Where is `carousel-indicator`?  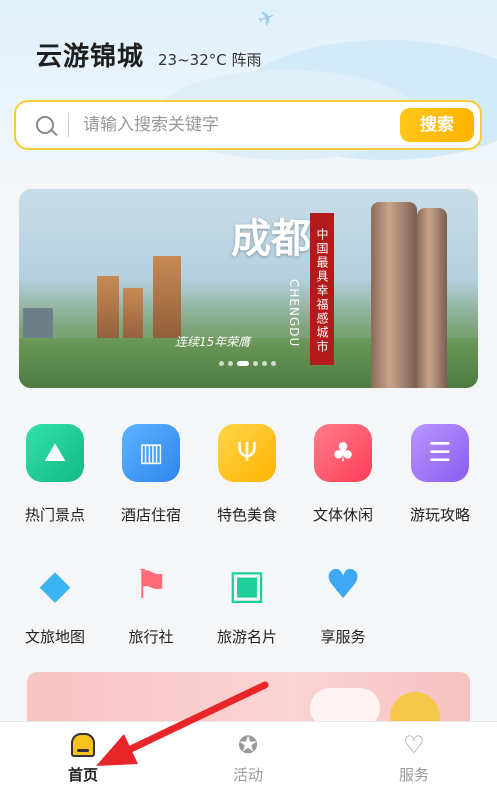
carousel-indicator is located at coordinates (247, 363).